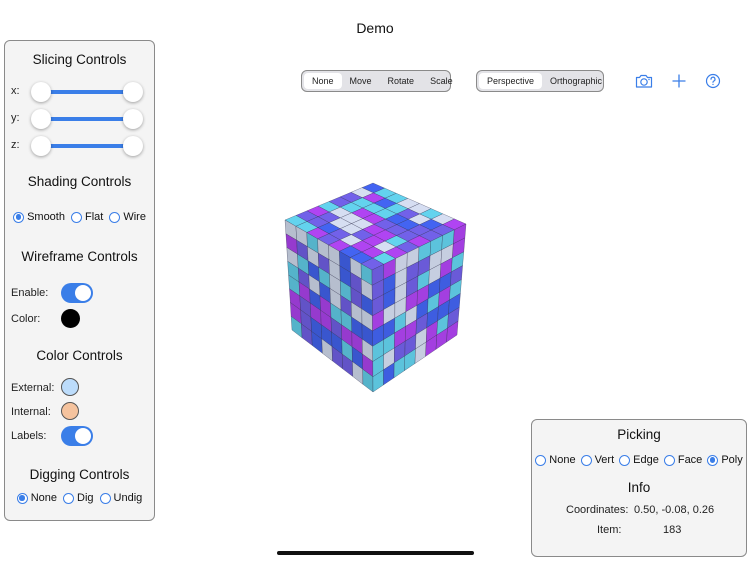 The width and height of the screenshot is (750, 562). I want to click on mode-rotate-segment: Rotate, so click(401, 81).